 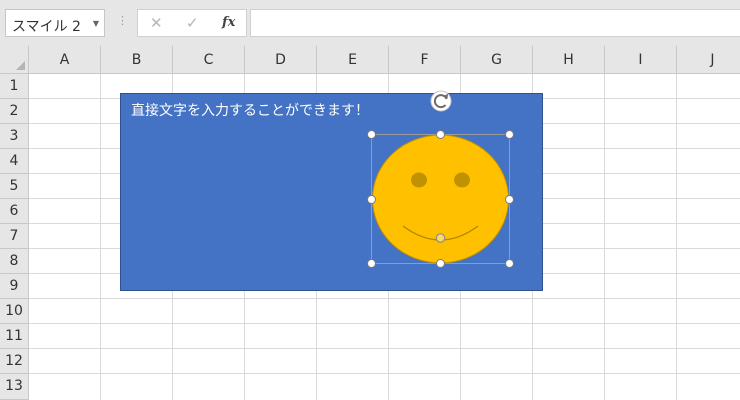 I want to click on resize-handle-top, so click(x=440, y=134).